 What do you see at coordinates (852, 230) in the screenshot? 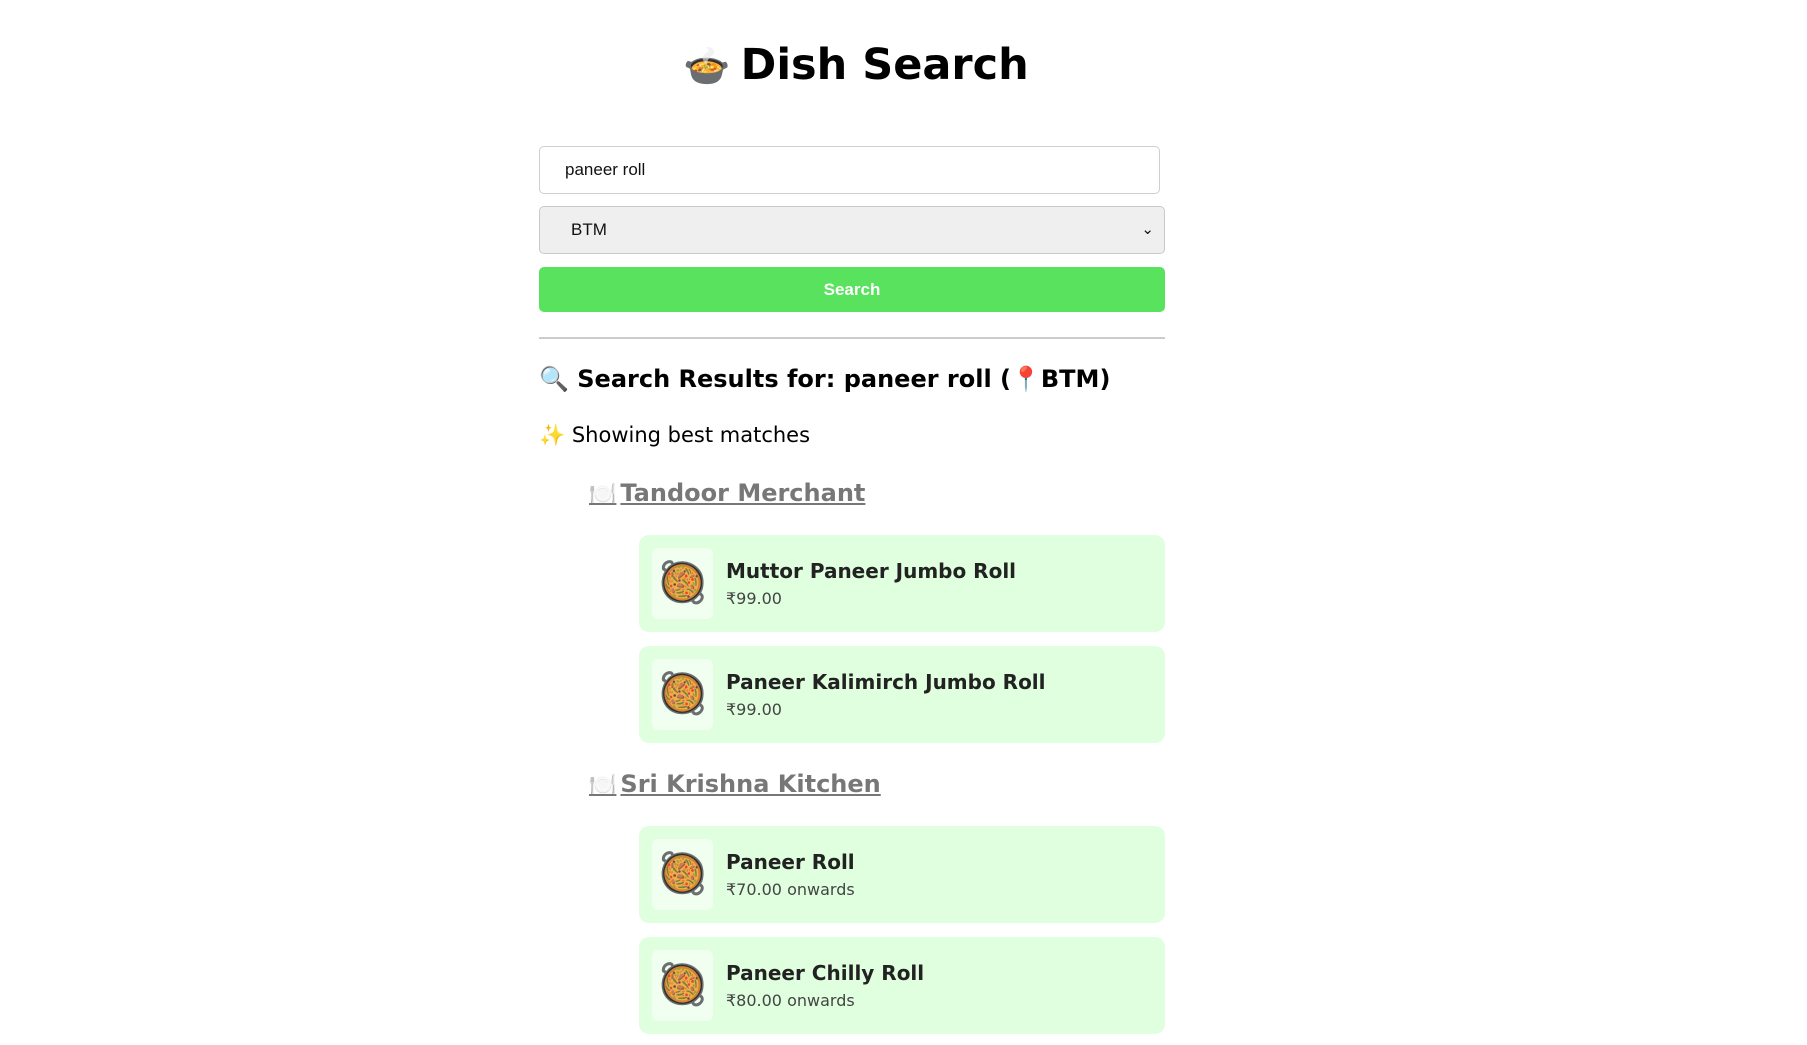
I see `location-select: BTM ⌄` at bounding box center [852, 230].